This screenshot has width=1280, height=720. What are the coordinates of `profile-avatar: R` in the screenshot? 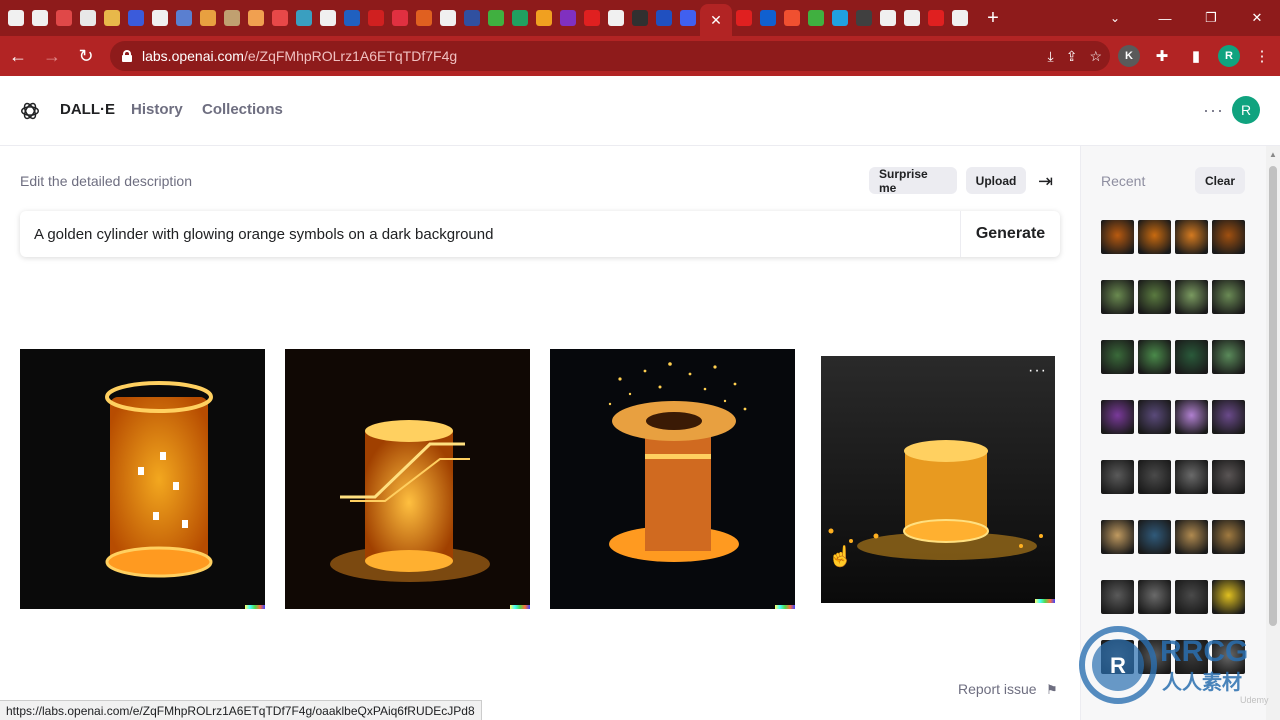 It's located at (1229, 56).